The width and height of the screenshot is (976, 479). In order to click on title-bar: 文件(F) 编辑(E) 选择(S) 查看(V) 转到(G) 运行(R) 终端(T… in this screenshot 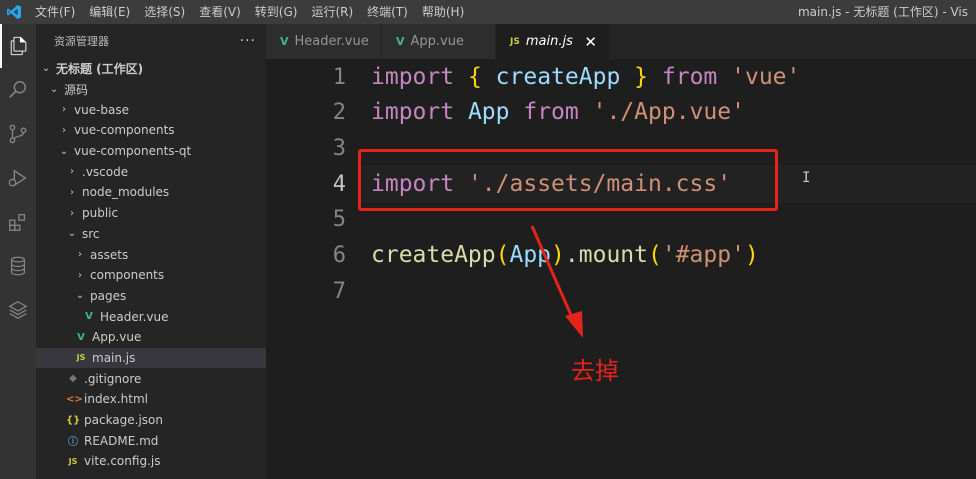, I will do `click(488, 12)`.